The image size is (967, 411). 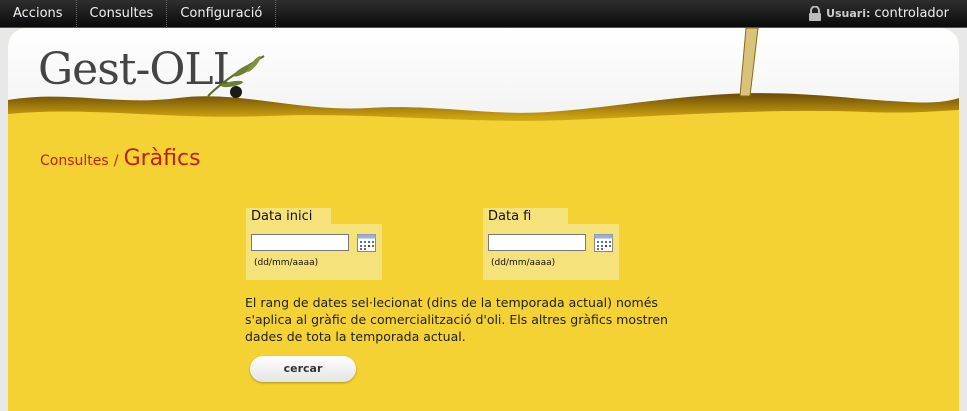 I want to click on end-date-group: Data fi (dd/mm/aaaa), so click(x=551, y=244).